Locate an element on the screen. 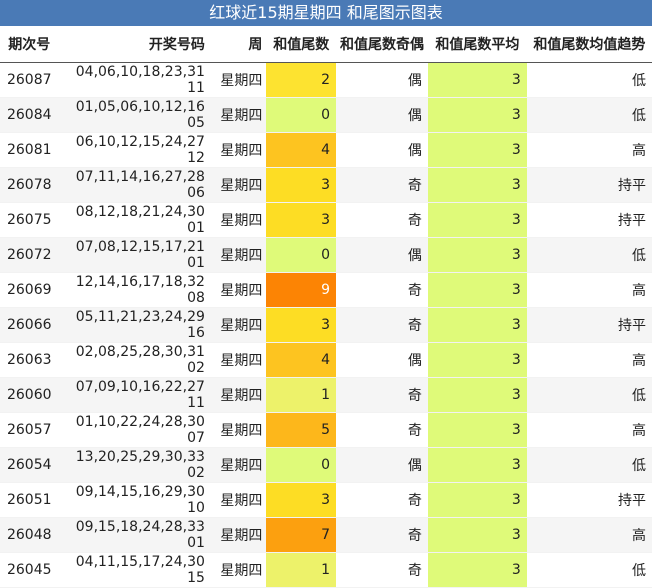  table-row: 26057 01,10,22,24,28,30 07 星期四 5 奇 3 高 is located at coordinates (326, 430).